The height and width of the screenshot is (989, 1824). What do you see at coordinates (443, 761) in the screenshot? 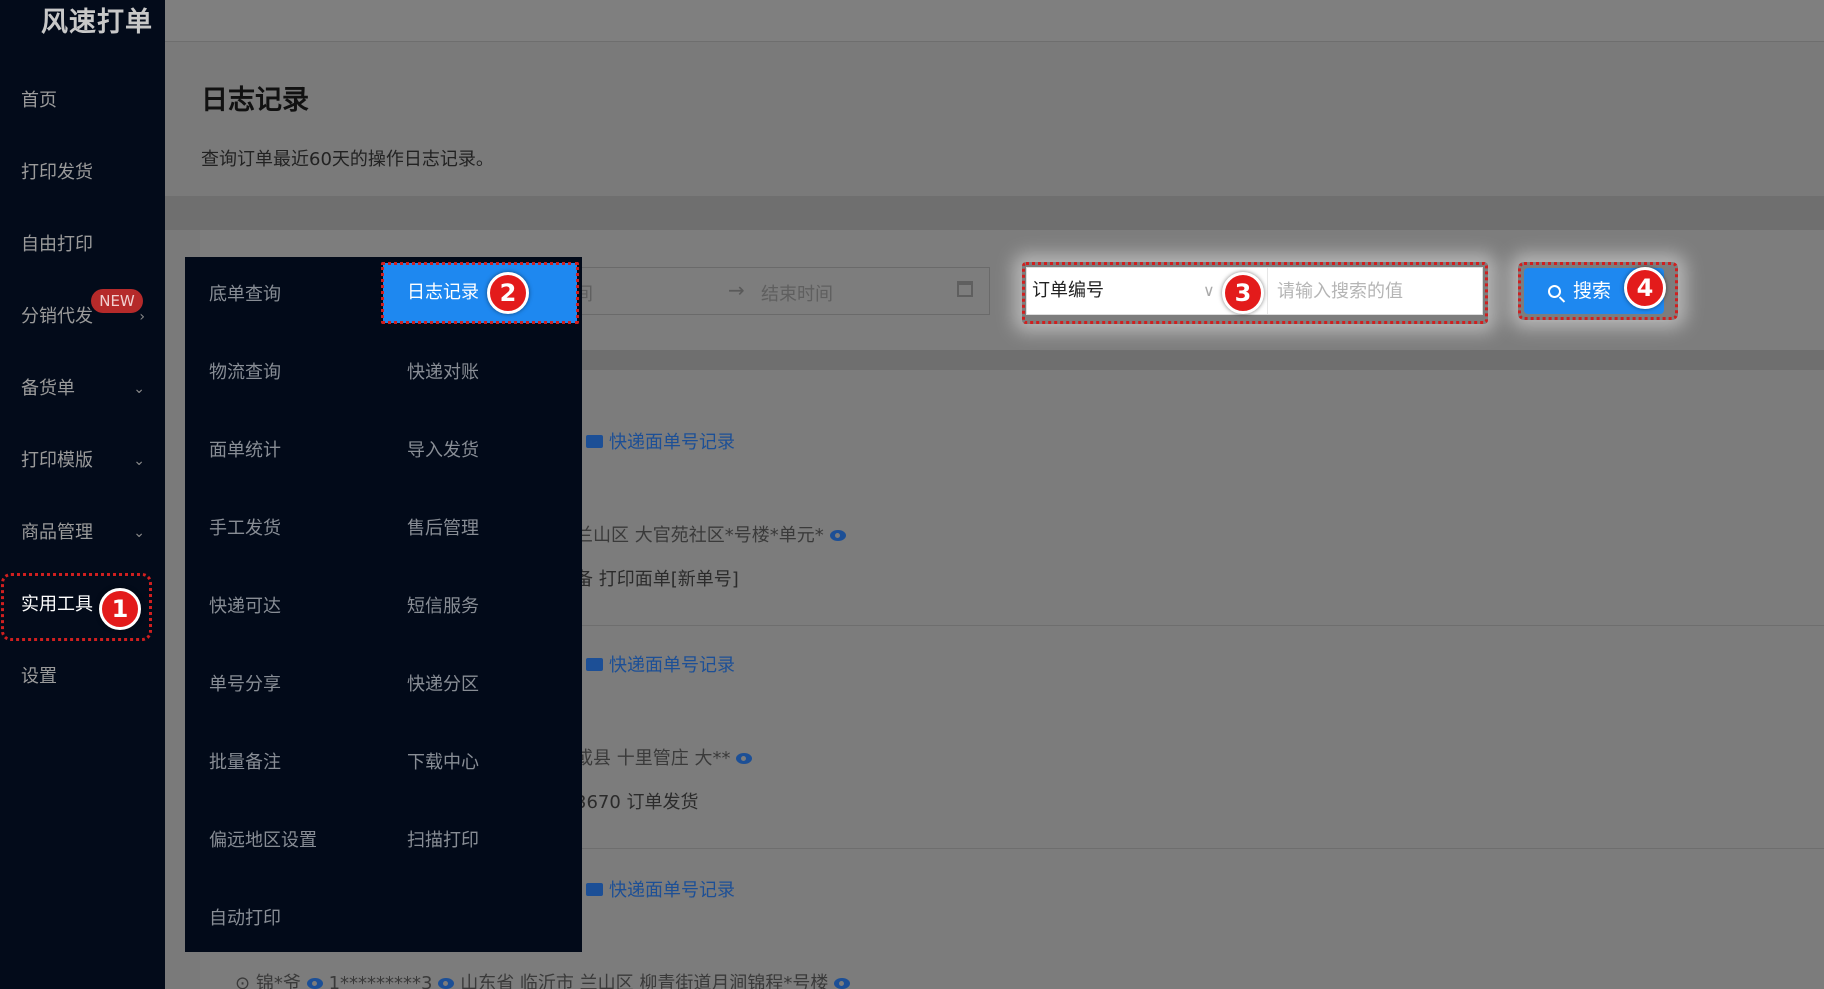
I see `menu-item-download-center: 下载中心` at bounding box center [443, 761].